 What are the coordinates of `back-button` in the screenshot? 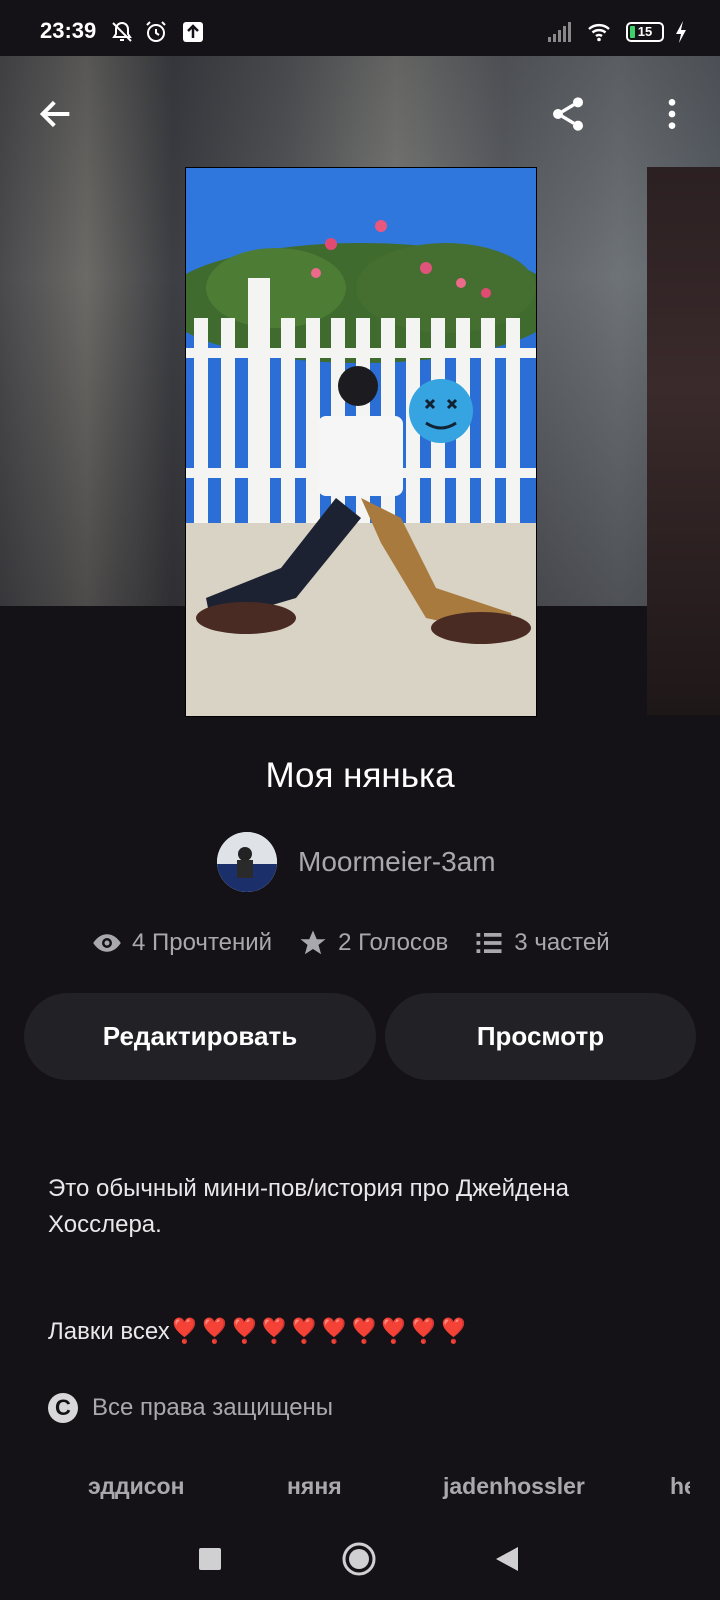 It's located at (56, 114).